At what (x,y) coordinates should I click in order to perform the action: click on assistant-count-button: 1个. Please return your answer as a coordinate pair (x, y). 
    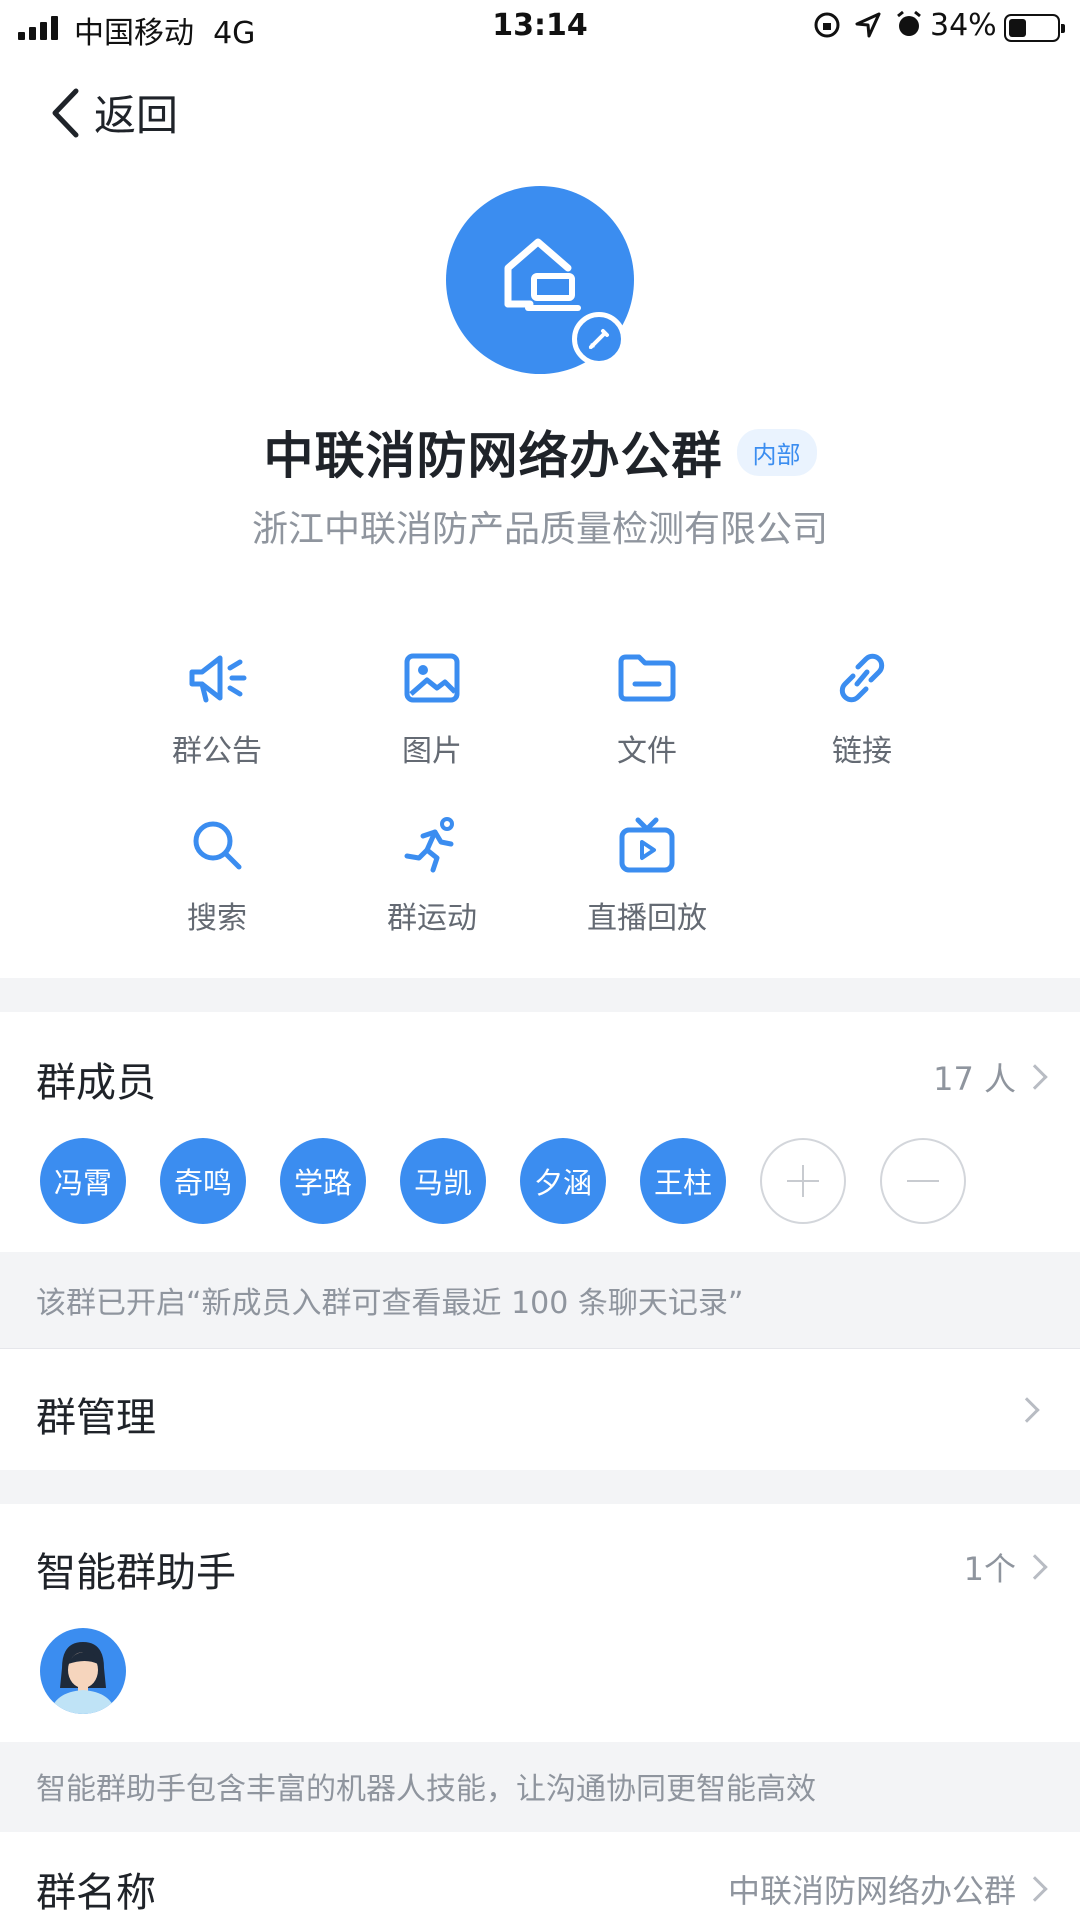
    Looking at the image, I should click on (1005, 1567).